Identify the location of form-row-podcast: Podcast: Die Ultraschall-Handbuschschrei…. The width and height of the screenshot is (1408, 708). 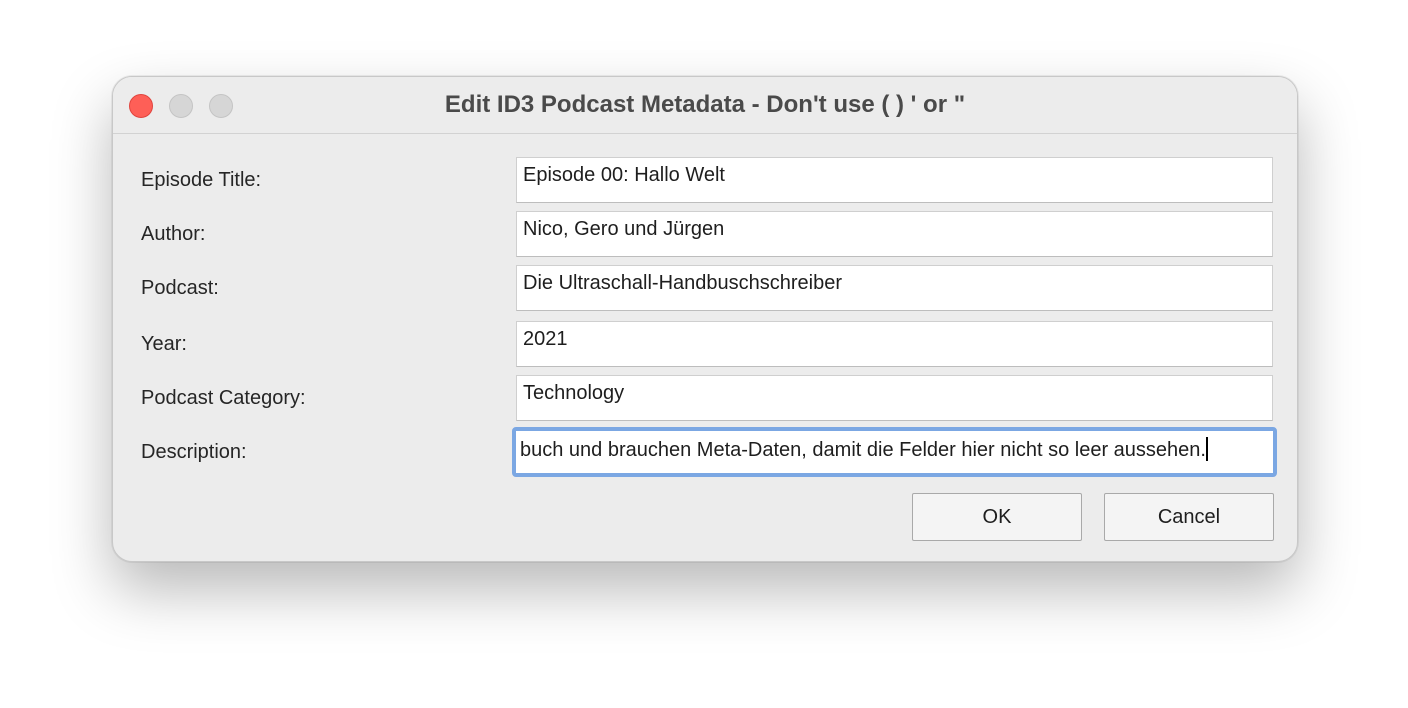
(705, 288).